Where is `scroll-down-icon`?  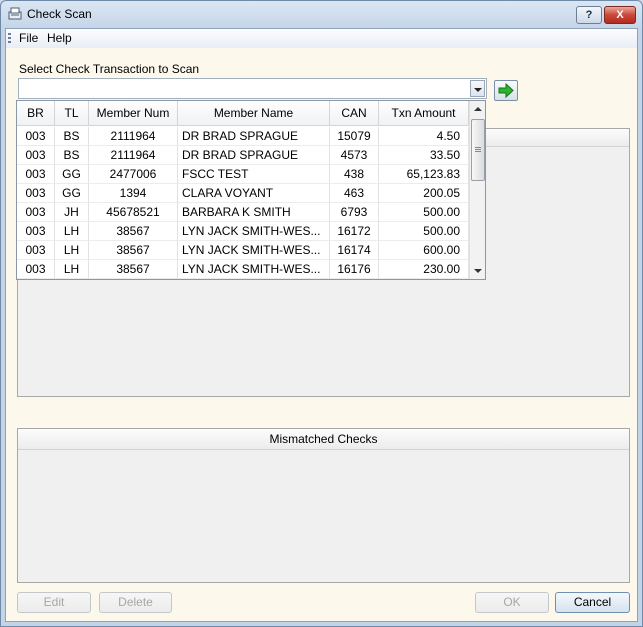
scroll-down-icon is located at coordinates (478, 270).